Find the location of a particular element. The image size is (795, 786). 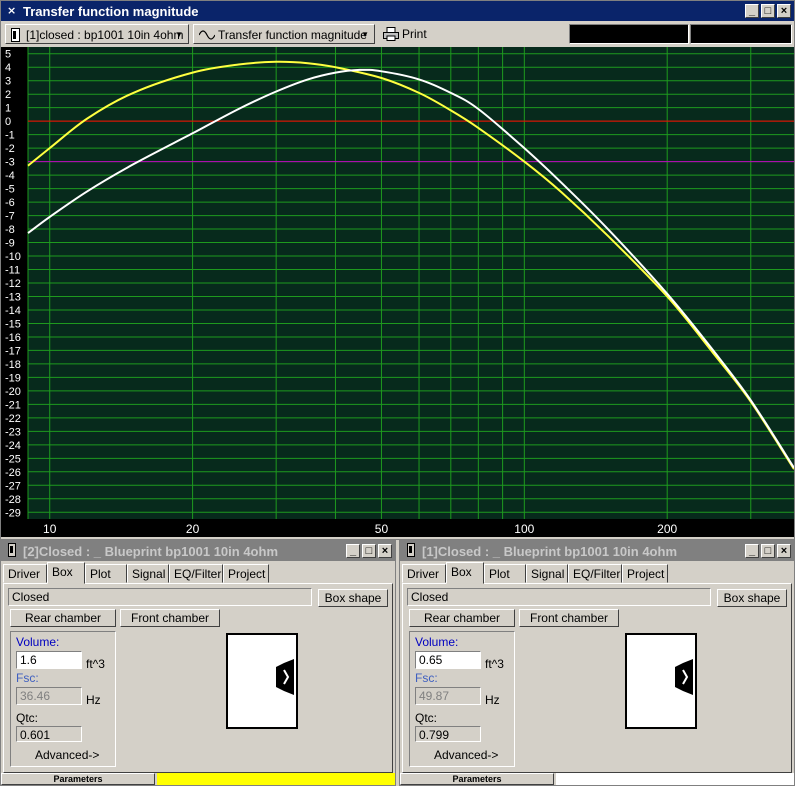

main-window-title: Transfer function magnitude is located at coordinates (111, 11).